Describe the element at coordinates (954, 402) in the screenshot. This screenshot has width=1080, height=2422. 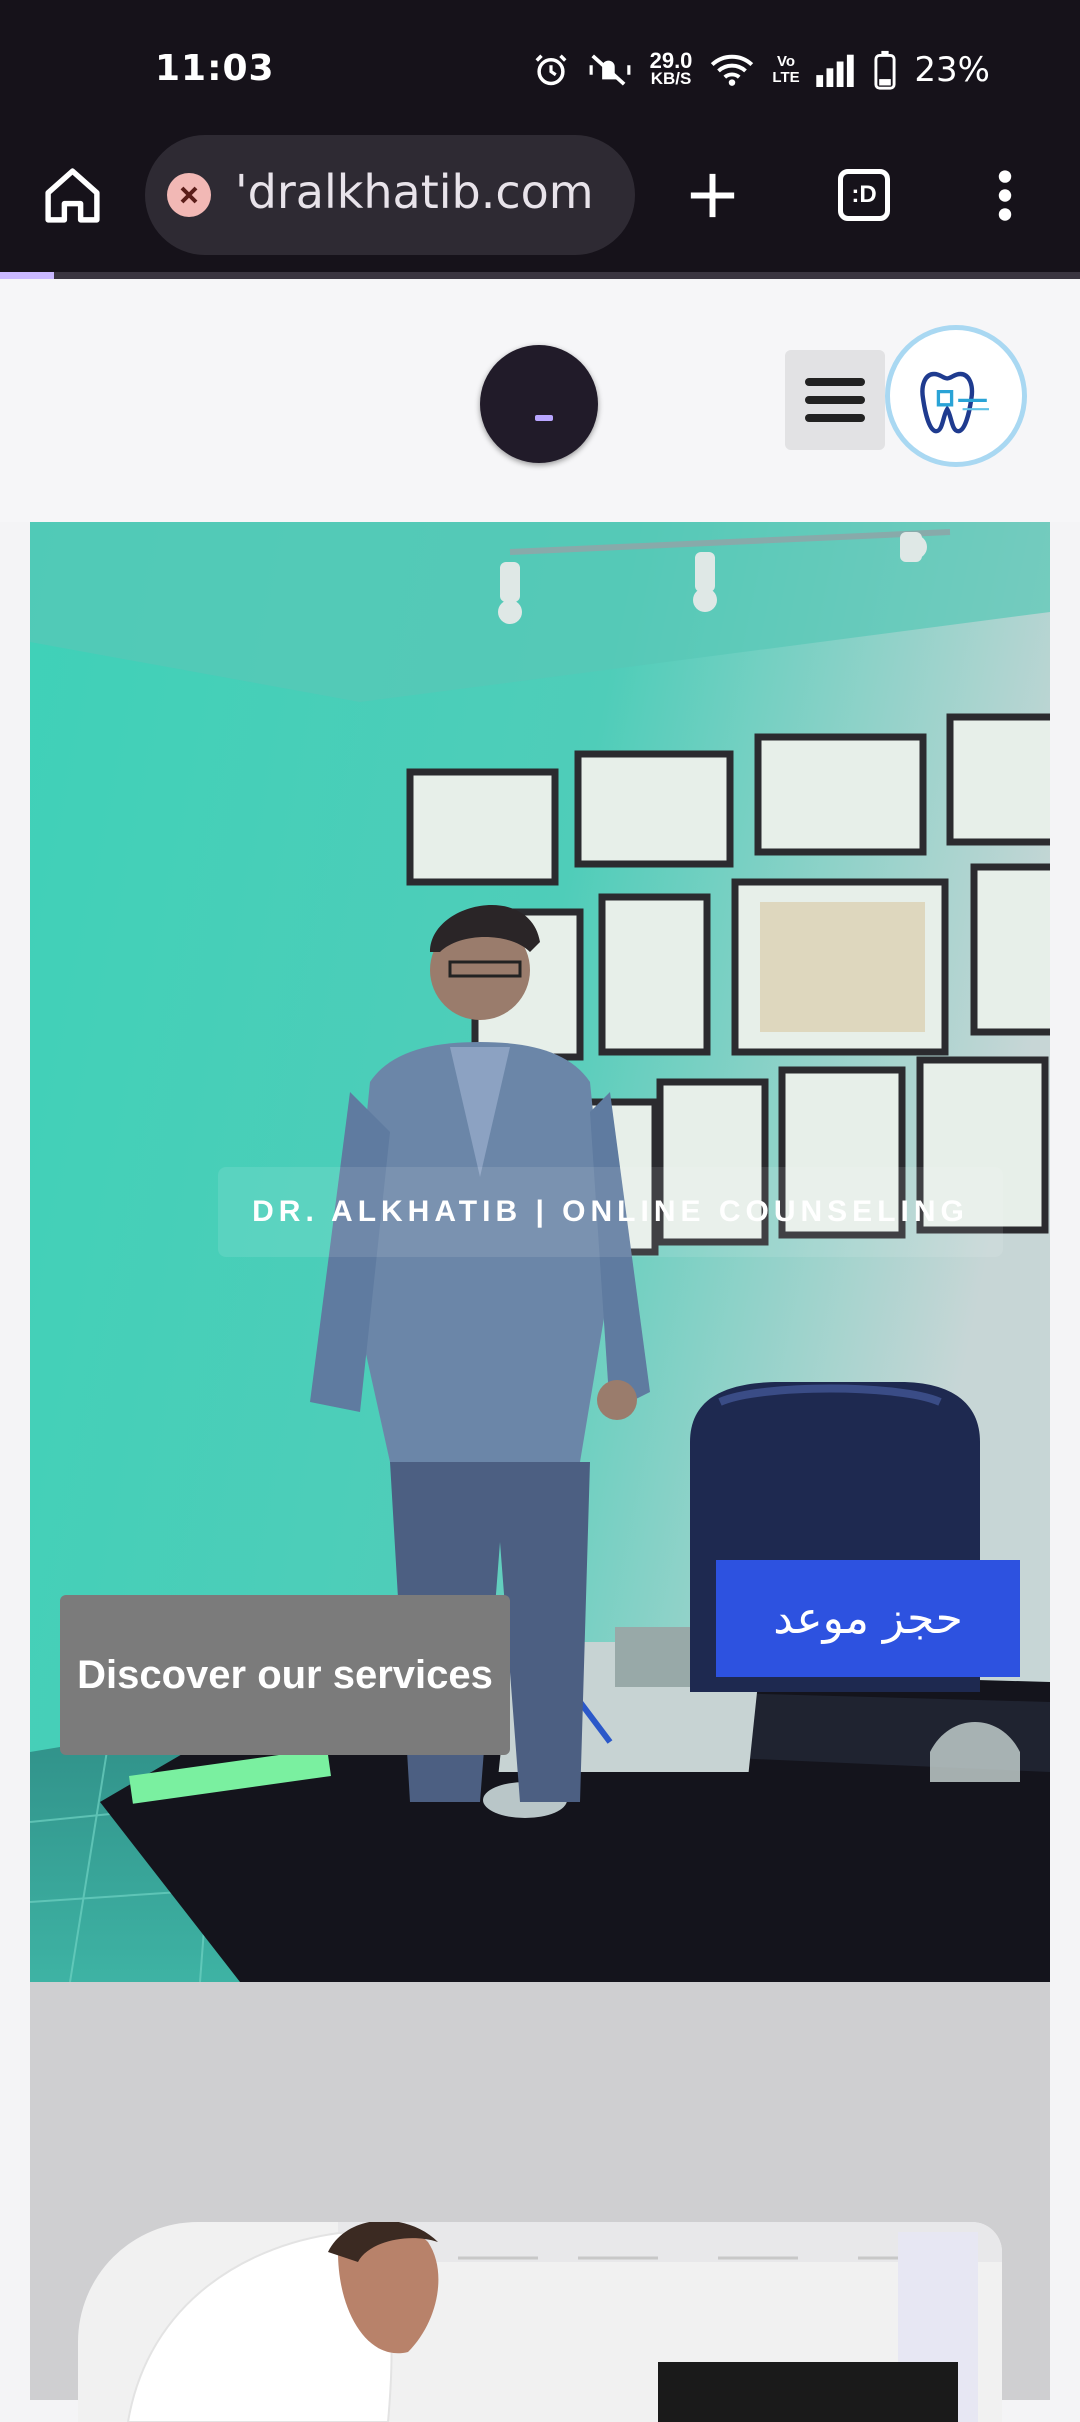
I see `tooth-logo-icon` at that location.